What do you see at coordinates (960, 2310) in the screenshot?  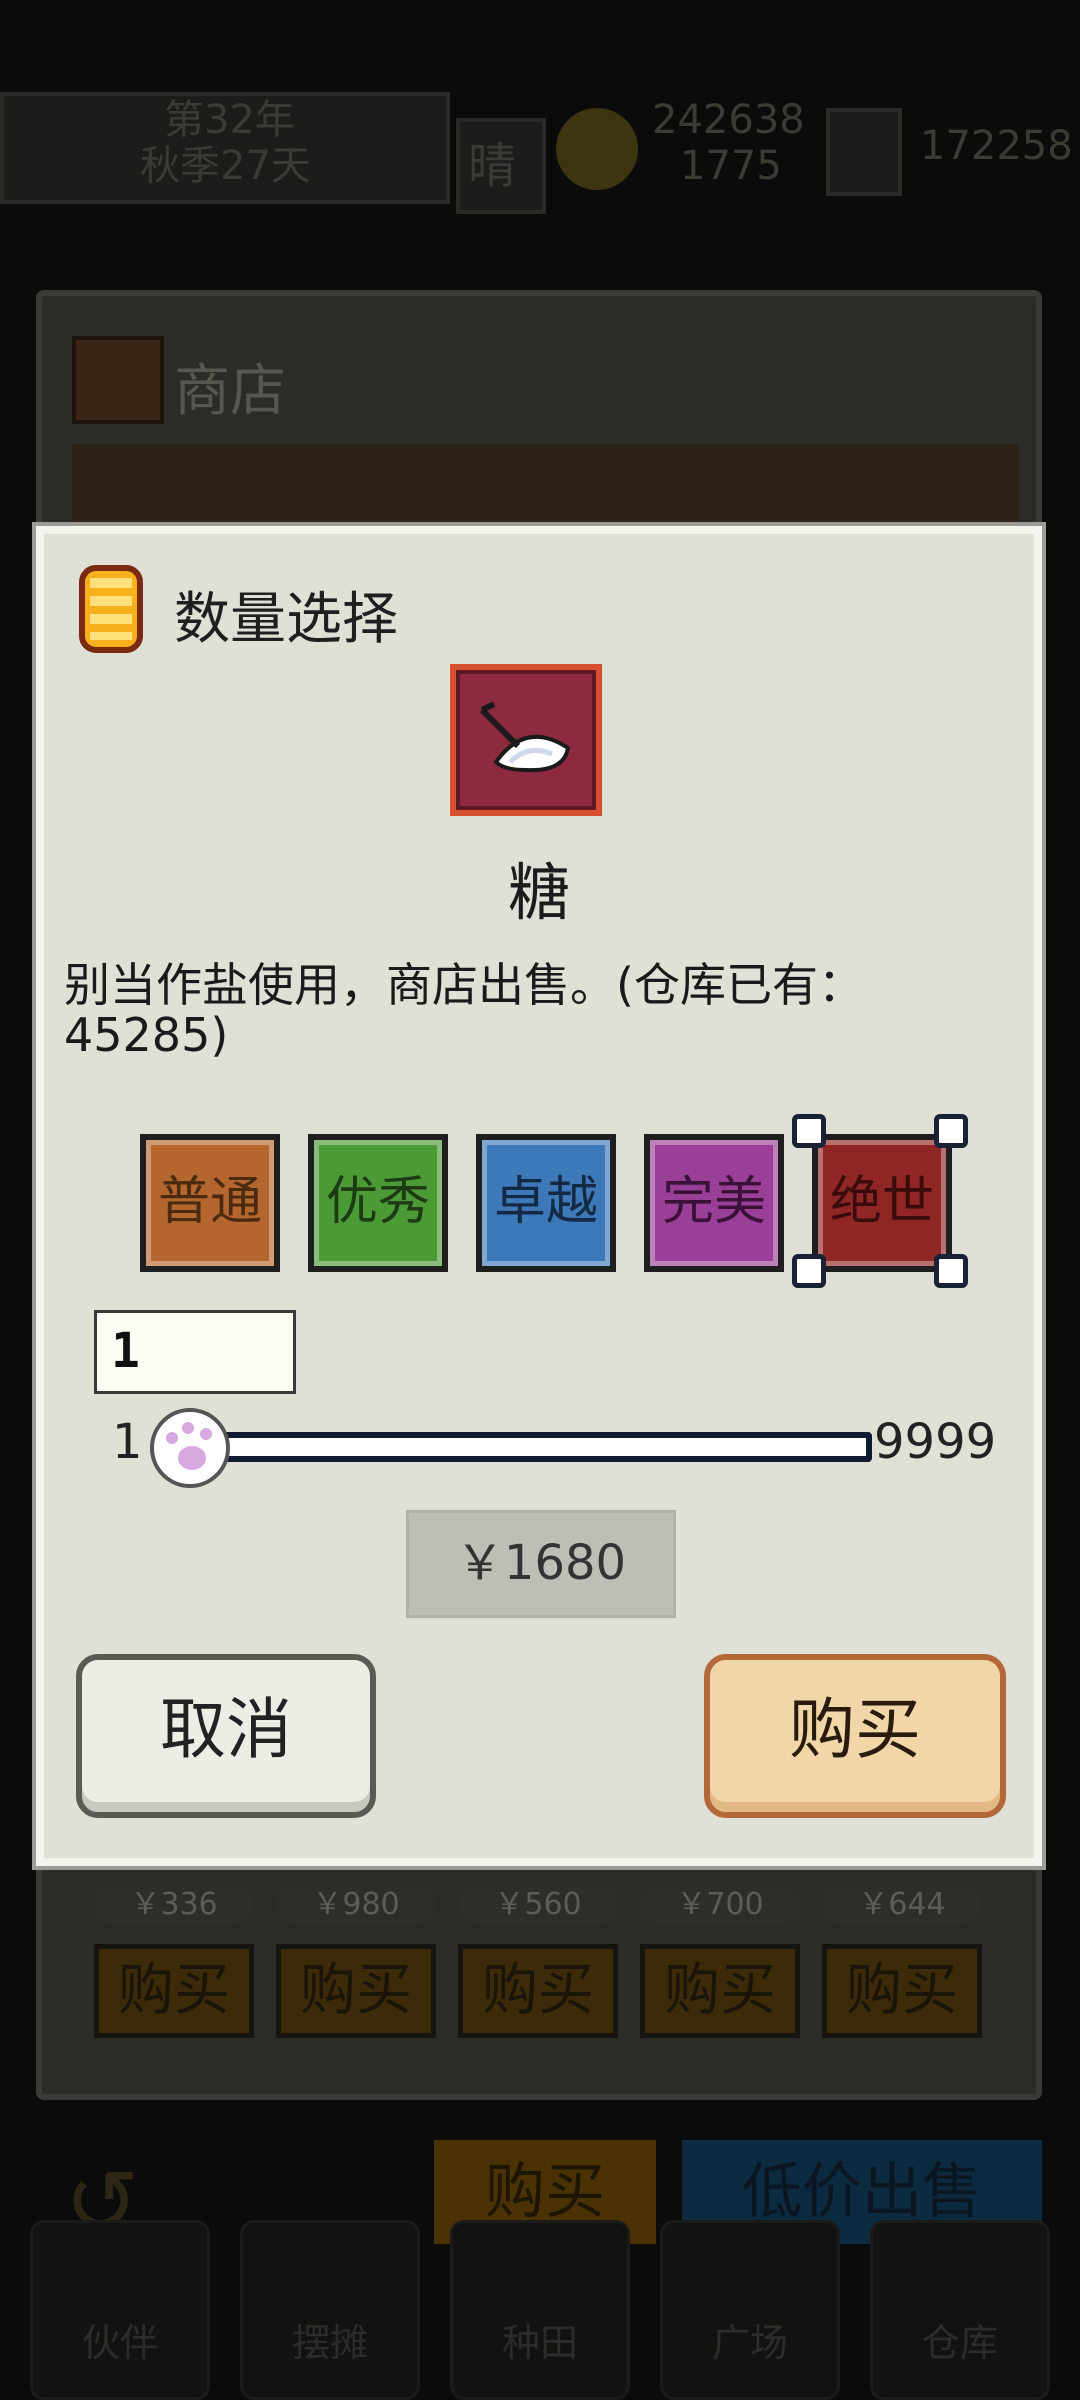 I see `nav-warehouse: 仓库` at bounding box center [960, 2310].